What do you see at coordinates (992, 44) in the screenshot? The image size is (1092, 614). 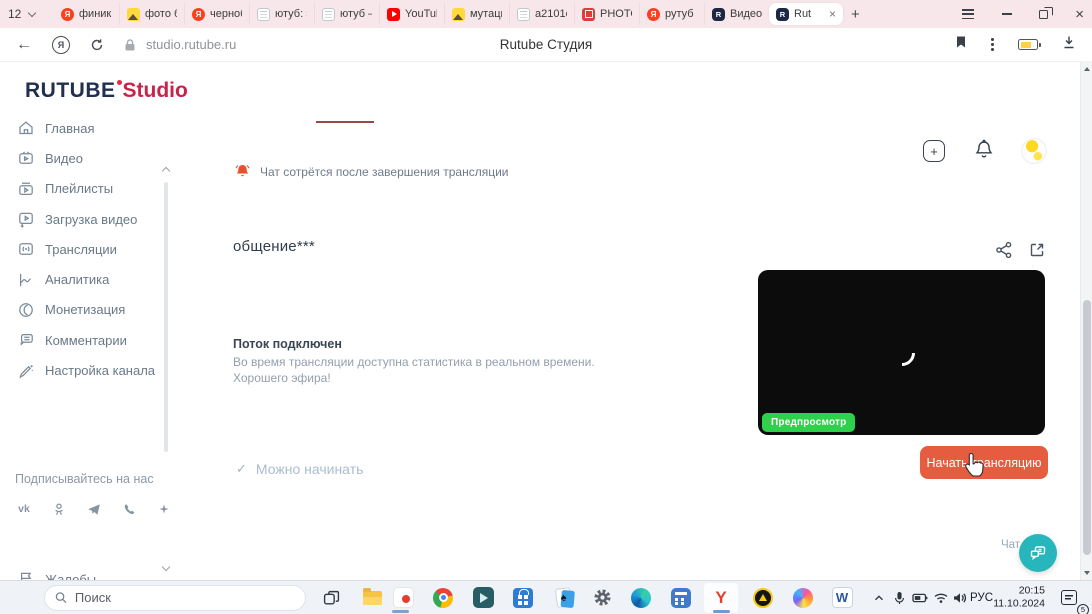 I see `more-options-icon` at bounding box center [992, 44].